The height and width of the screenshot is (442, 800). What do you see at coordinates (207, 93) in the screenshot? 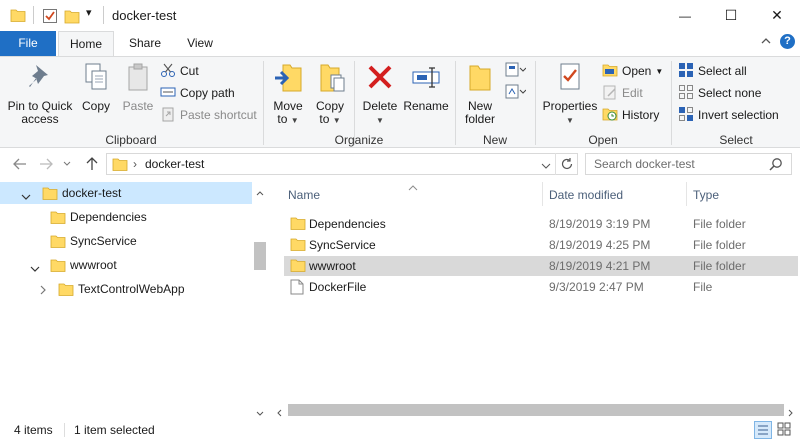
I see `copy-path-label: Copy path` at bounding box center [207, 93].